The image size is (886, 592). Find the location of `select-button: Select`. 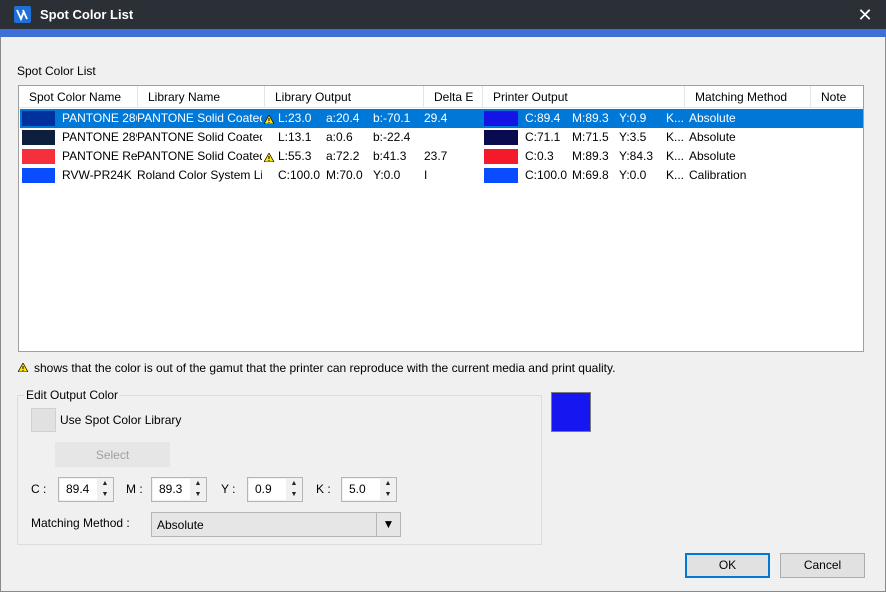

select-button: Select is located at coordinates (112, 454).